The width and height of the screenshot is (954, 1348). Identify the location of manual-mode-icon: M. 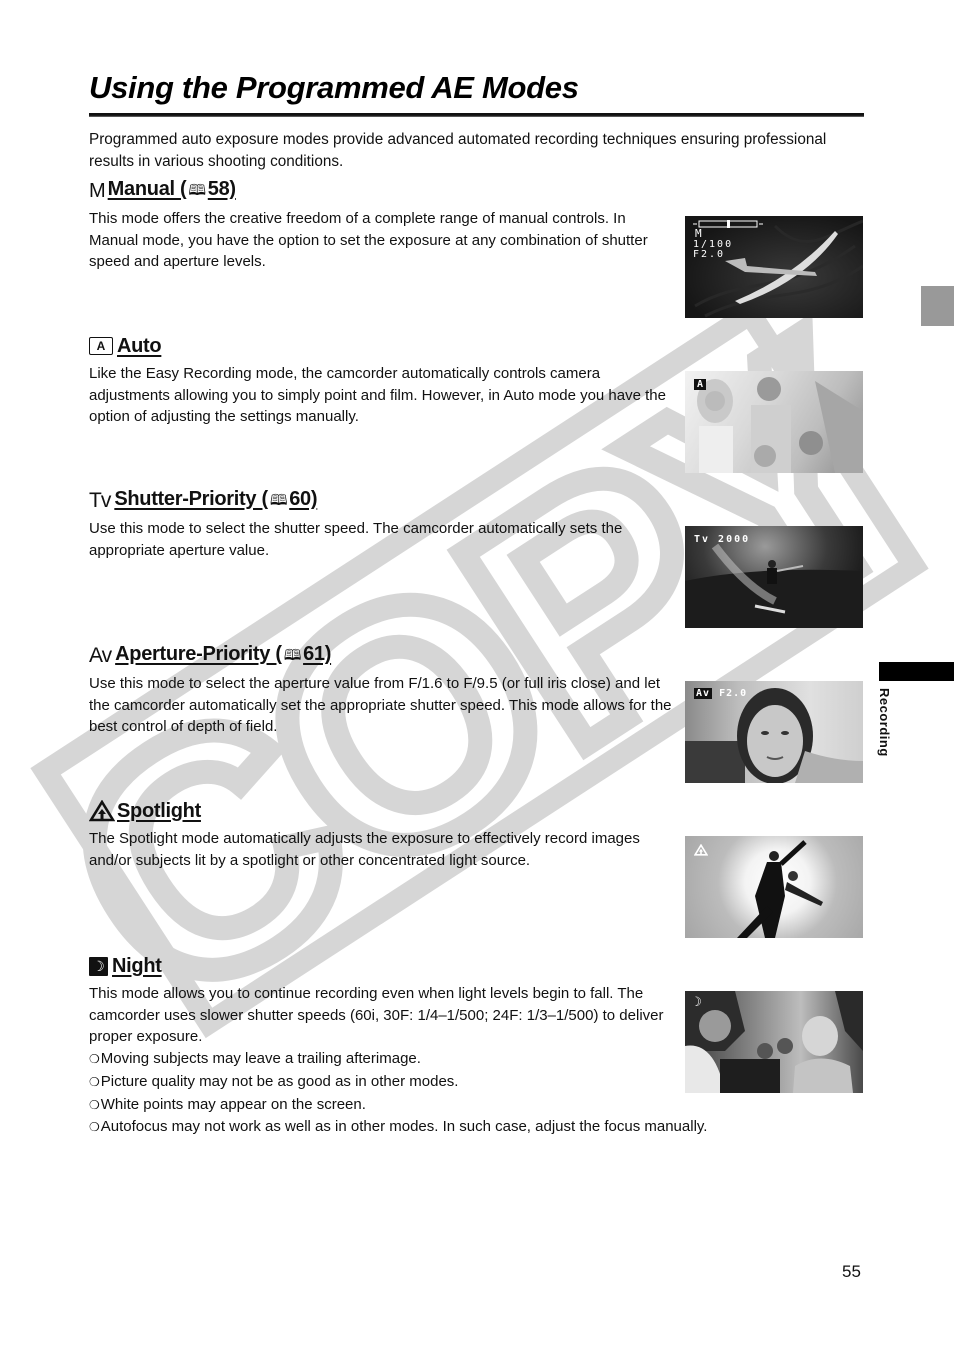
(97, 190).